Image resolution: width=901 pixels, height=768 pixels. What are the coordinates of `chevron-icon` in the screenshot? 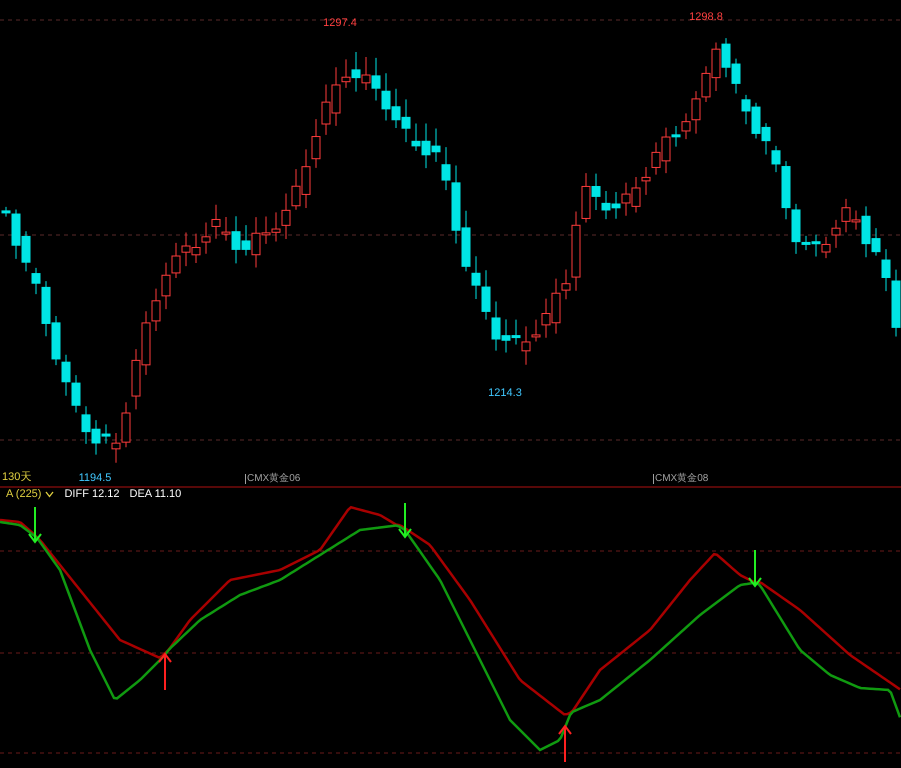 It's located at (49, 494).